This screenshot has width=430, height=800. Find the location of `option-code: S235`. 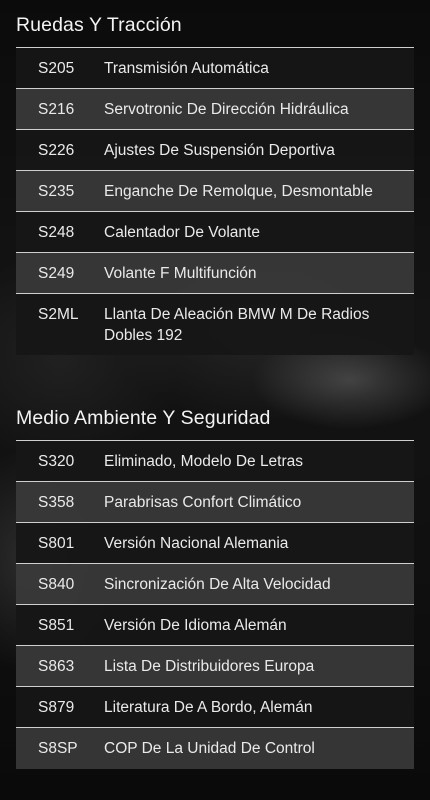

option-code: S235 is located at coordinates (56, 191).